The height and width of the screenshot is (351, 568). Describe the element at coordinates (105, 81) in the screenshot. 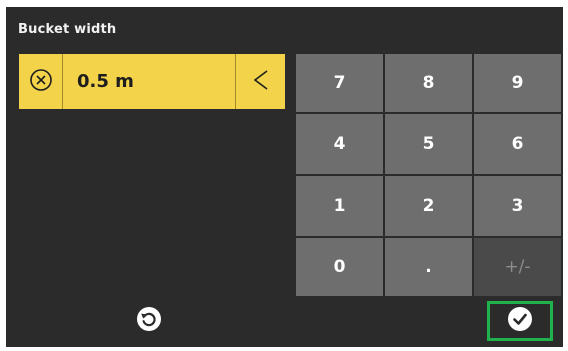

I see `input-value: 0.5 m` at that location.